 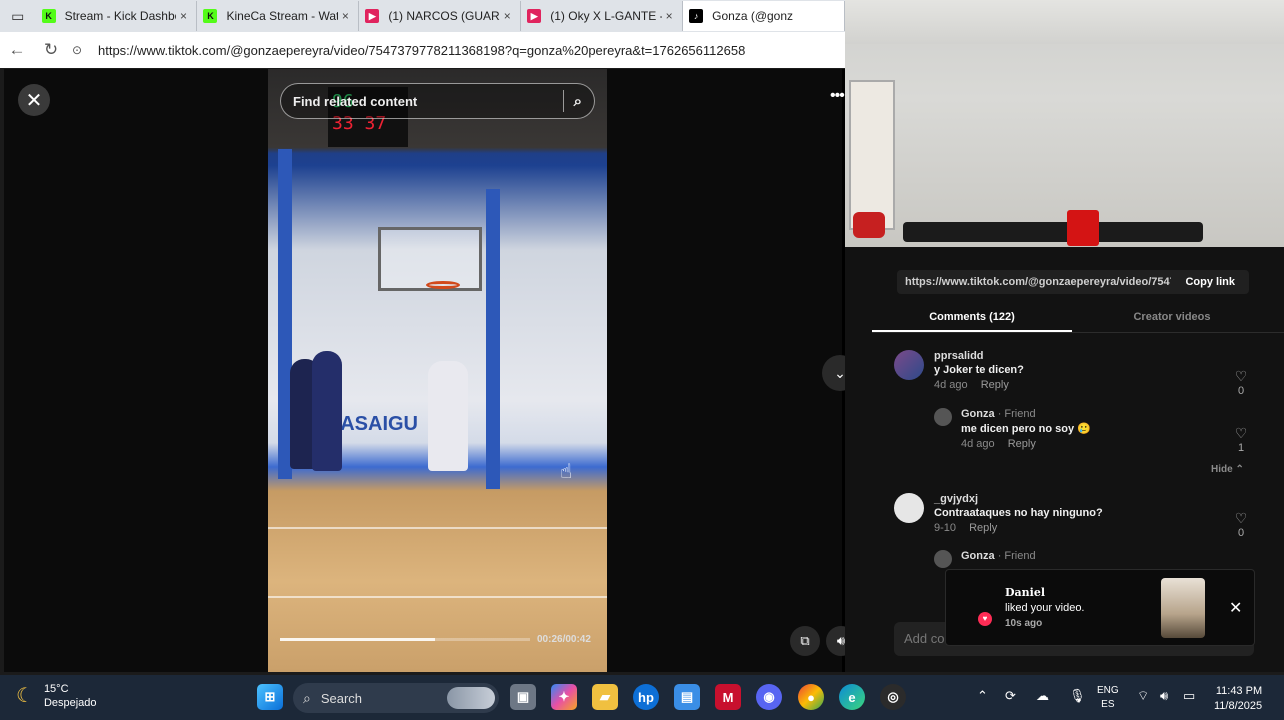 What do you see at coordinates (437, 101) in the screenshot?
I see `related-search-box: Find related content ⌕` at bounding box center [437, 101].